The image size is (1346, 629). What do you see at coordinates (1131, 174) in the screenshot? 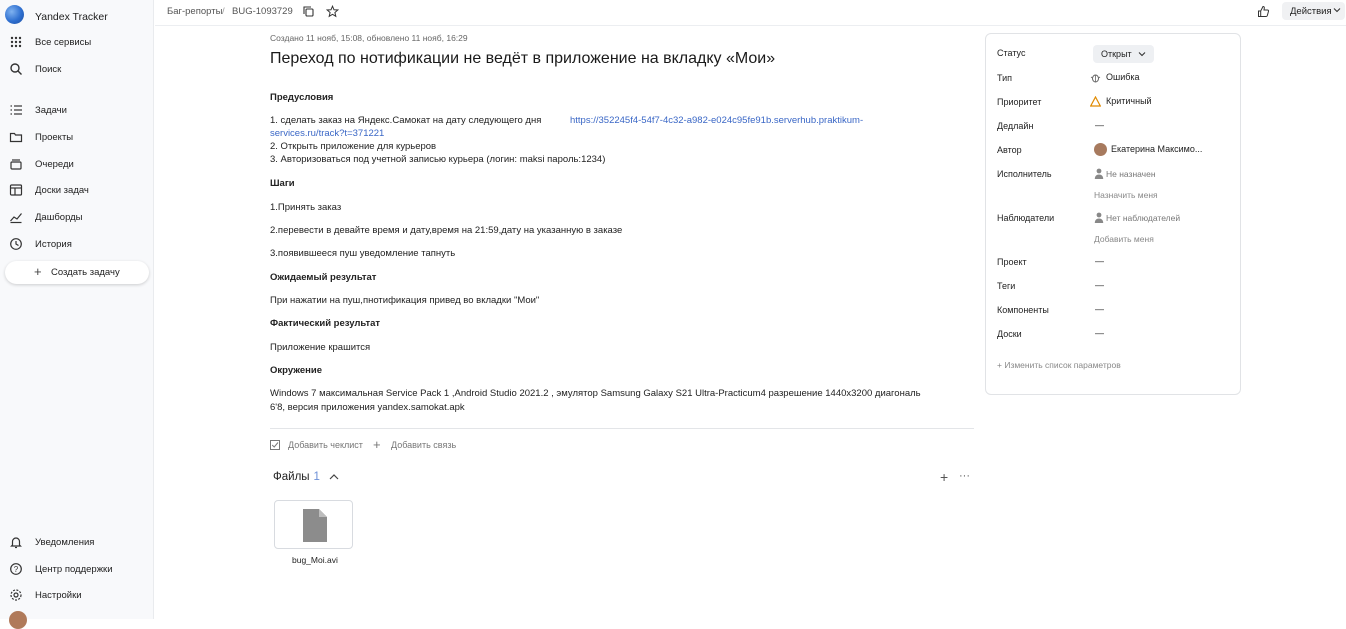
I see `assignee-value: Не назначен` at bounding box center [1131, 174].